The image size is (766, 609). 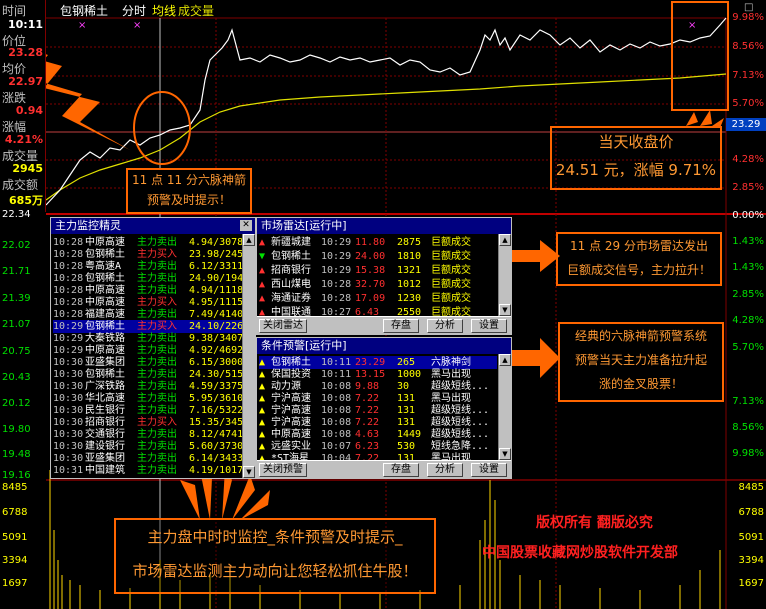 I want to click on axis-label: 20.75, so click(x=16, y=351).